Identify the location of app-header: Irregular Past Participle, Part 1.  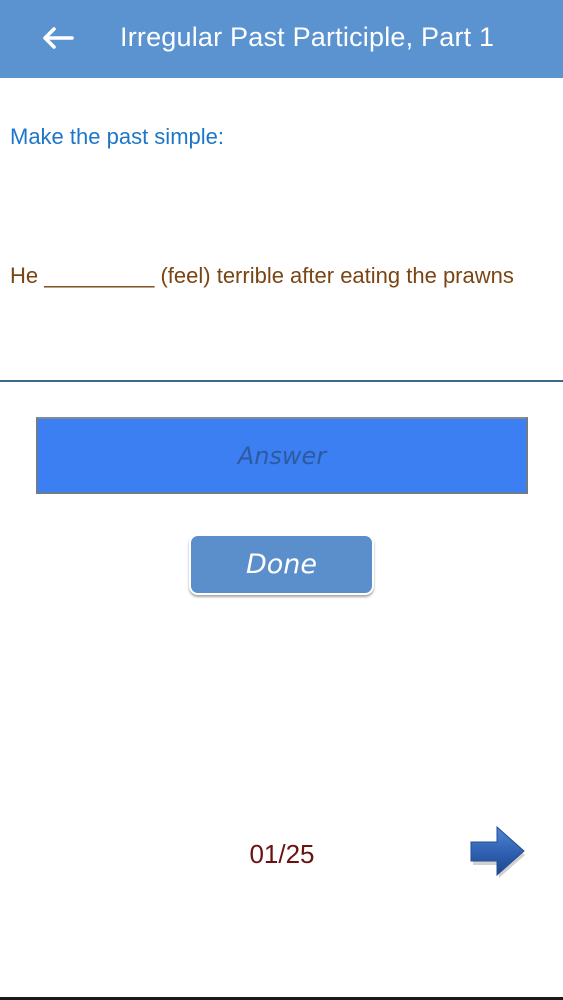
(281, 39).